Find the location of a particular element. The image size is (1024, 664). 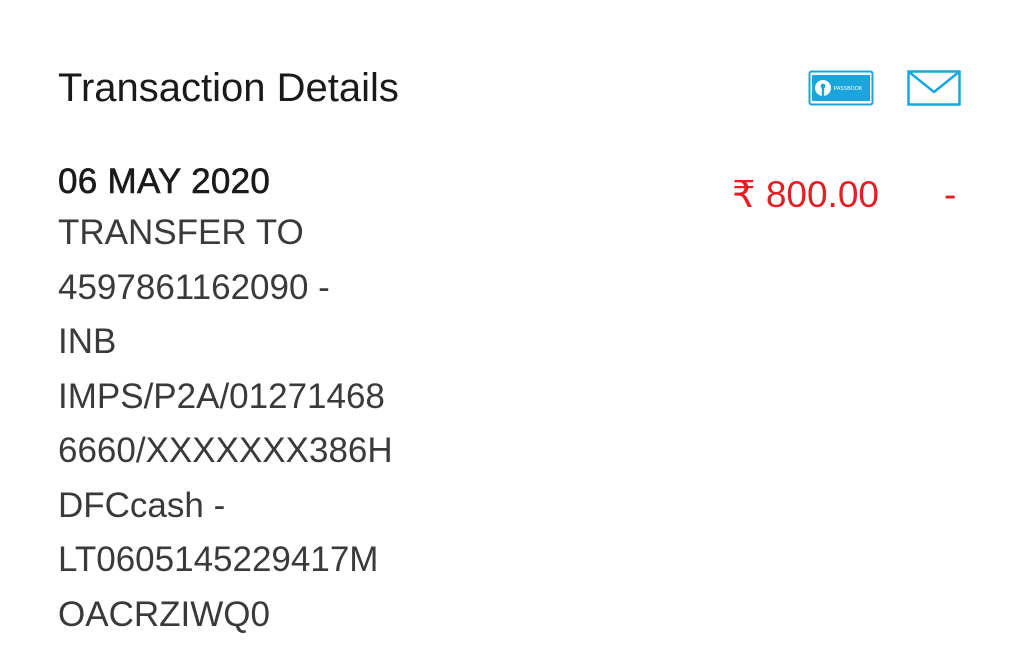

description-line: IMPS/P2A/01271468 is located at coordinates (221, 396).